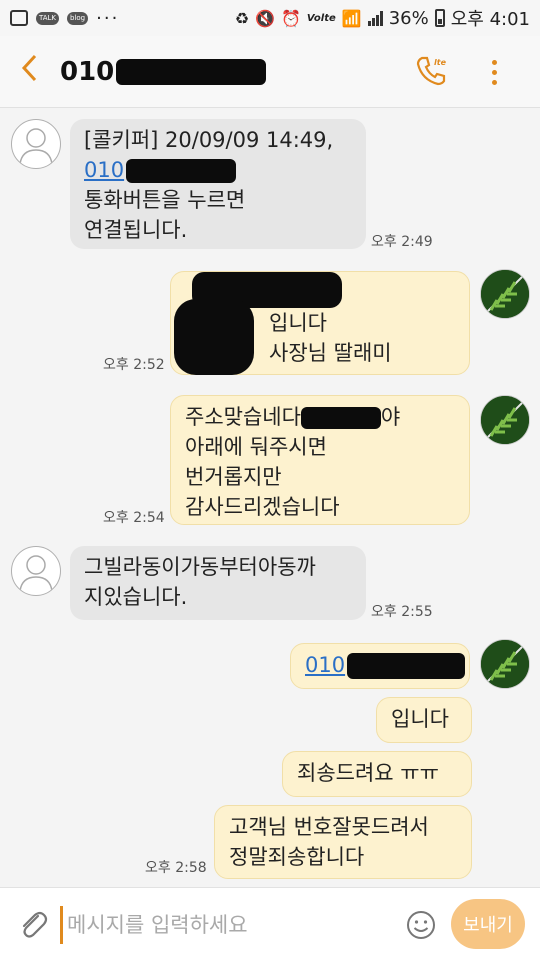 Image resolution: width=540 pixels, height=960 pixels. I want to click on conversation-title: 010, so click(163, 71).